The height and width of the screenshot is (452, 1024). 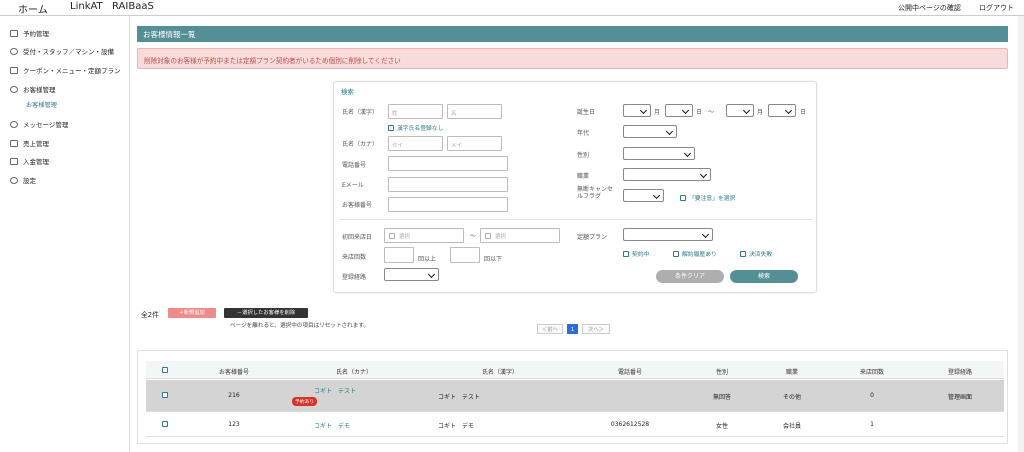 I want to click on gender-select, so click(x=659, y=153).